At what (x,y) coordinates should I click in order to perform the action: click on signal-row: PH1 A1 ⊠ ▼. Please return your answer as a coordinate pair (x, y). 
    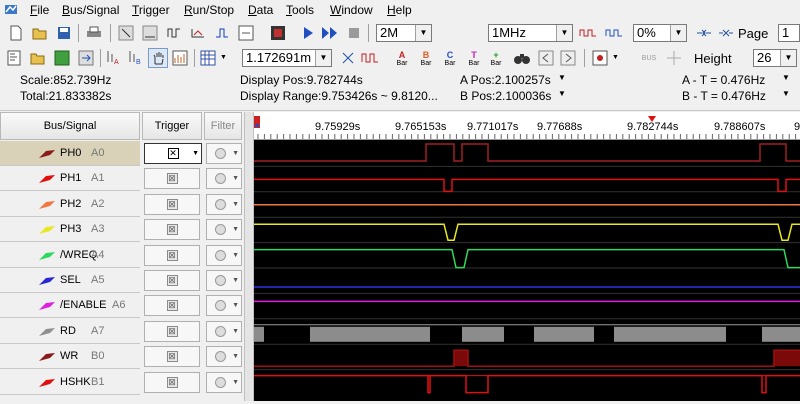
    Looking at the image, I should click on (126, 179).